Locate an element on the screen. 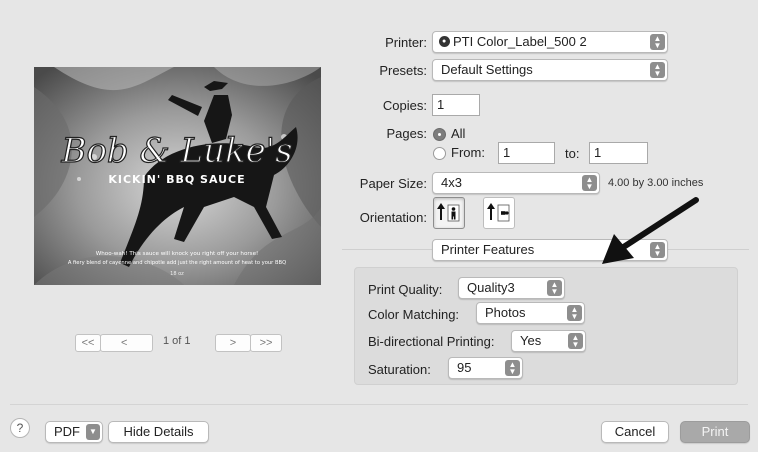 The height and width of the screenshot is (452, 758). pdf-label: PDF is located at coordinates (67, 431).